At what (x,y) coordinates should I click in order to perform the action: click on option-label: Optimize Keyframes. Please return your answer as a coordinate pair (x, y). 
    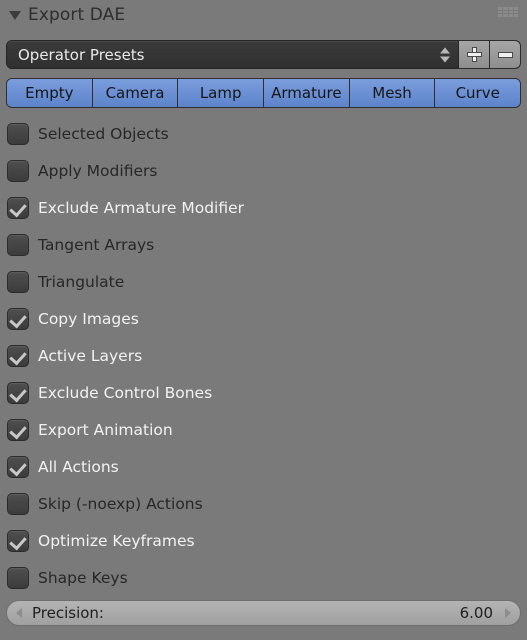
    Looking at the image, I should click on (116, 540).